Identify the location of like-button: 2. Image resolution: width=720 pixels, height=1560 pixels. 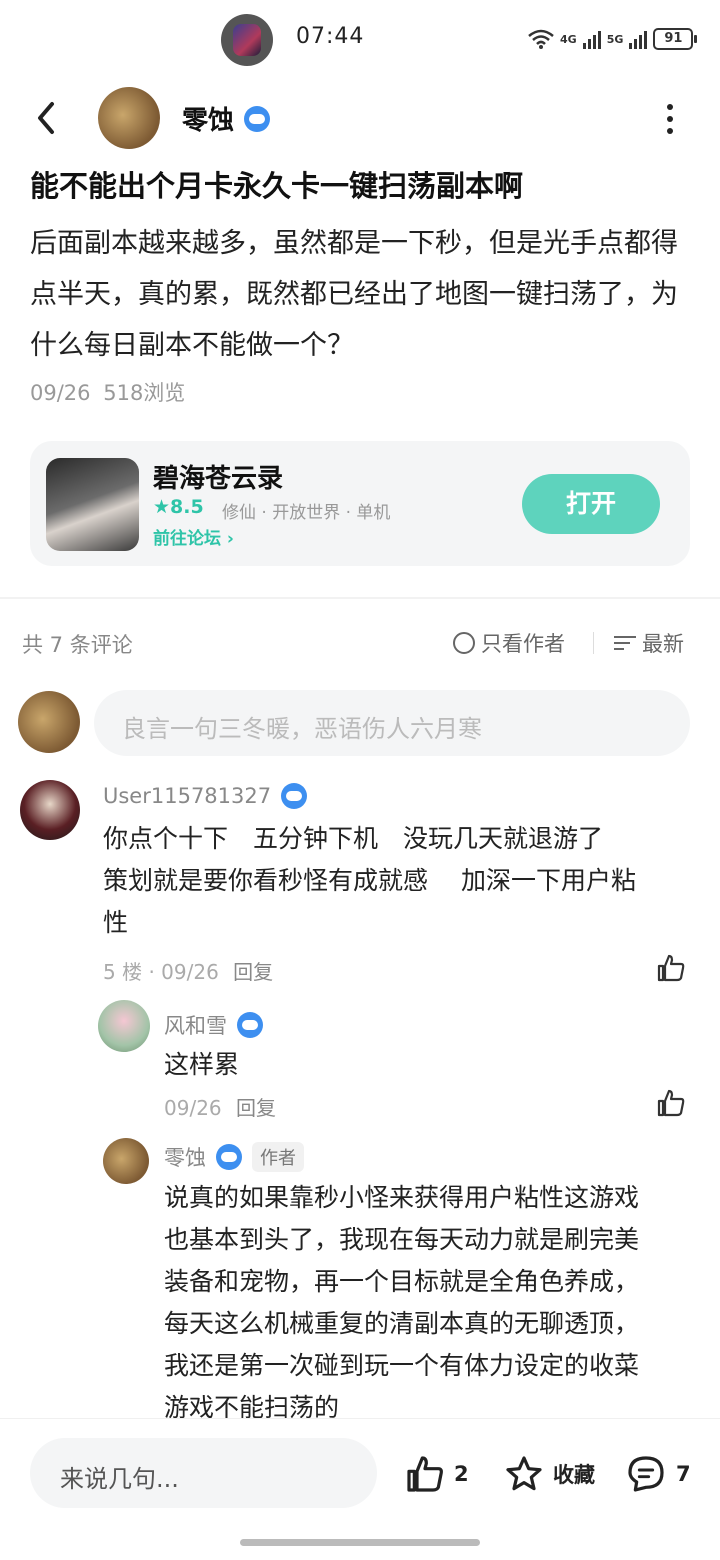
(436, 1474).